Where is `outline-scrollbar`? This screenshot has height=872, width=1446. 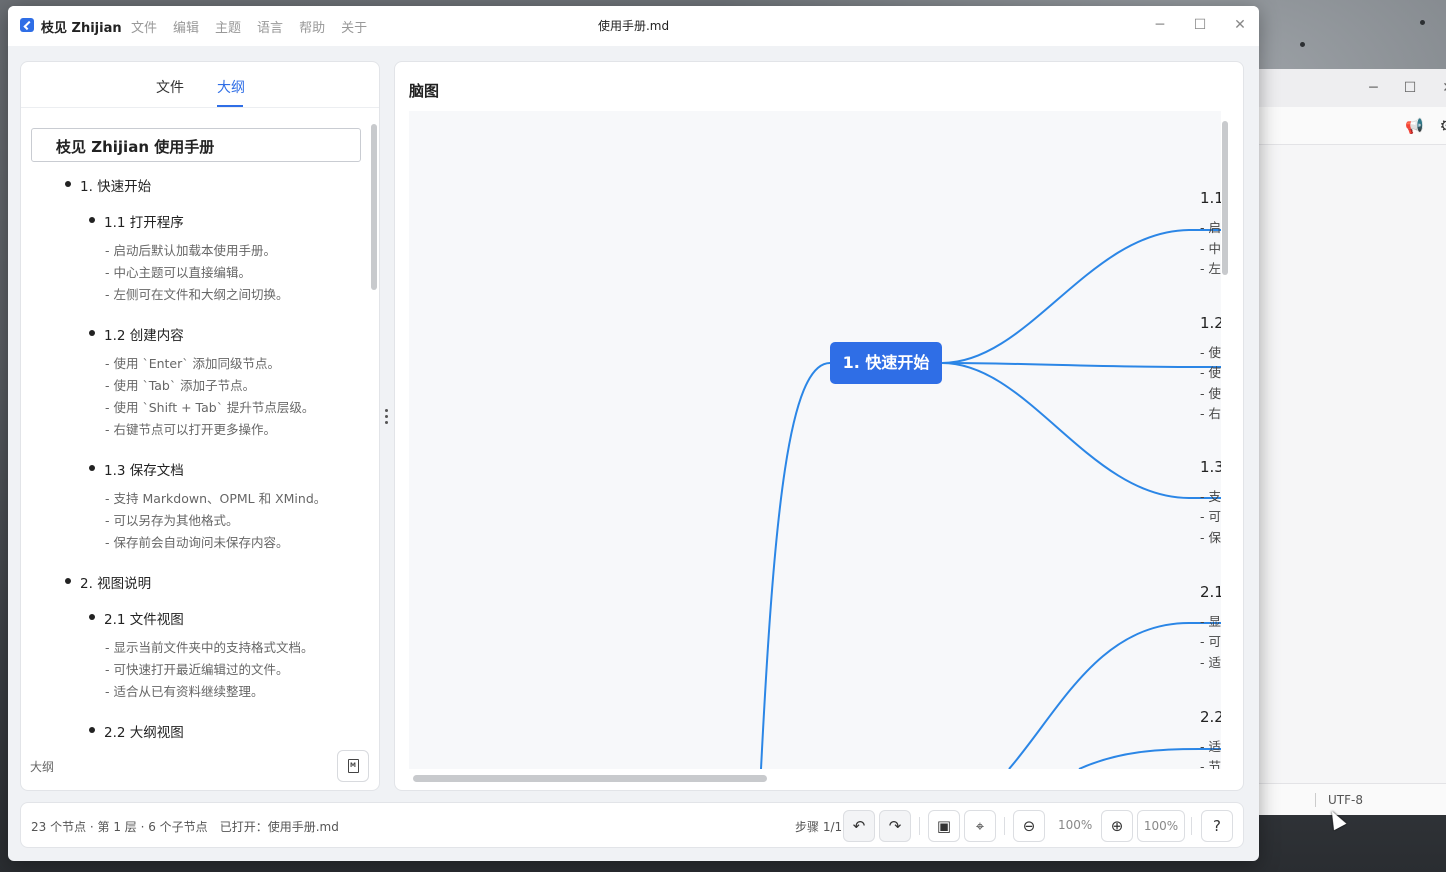 outline-scrollbar is located at coordinates (374, 207).